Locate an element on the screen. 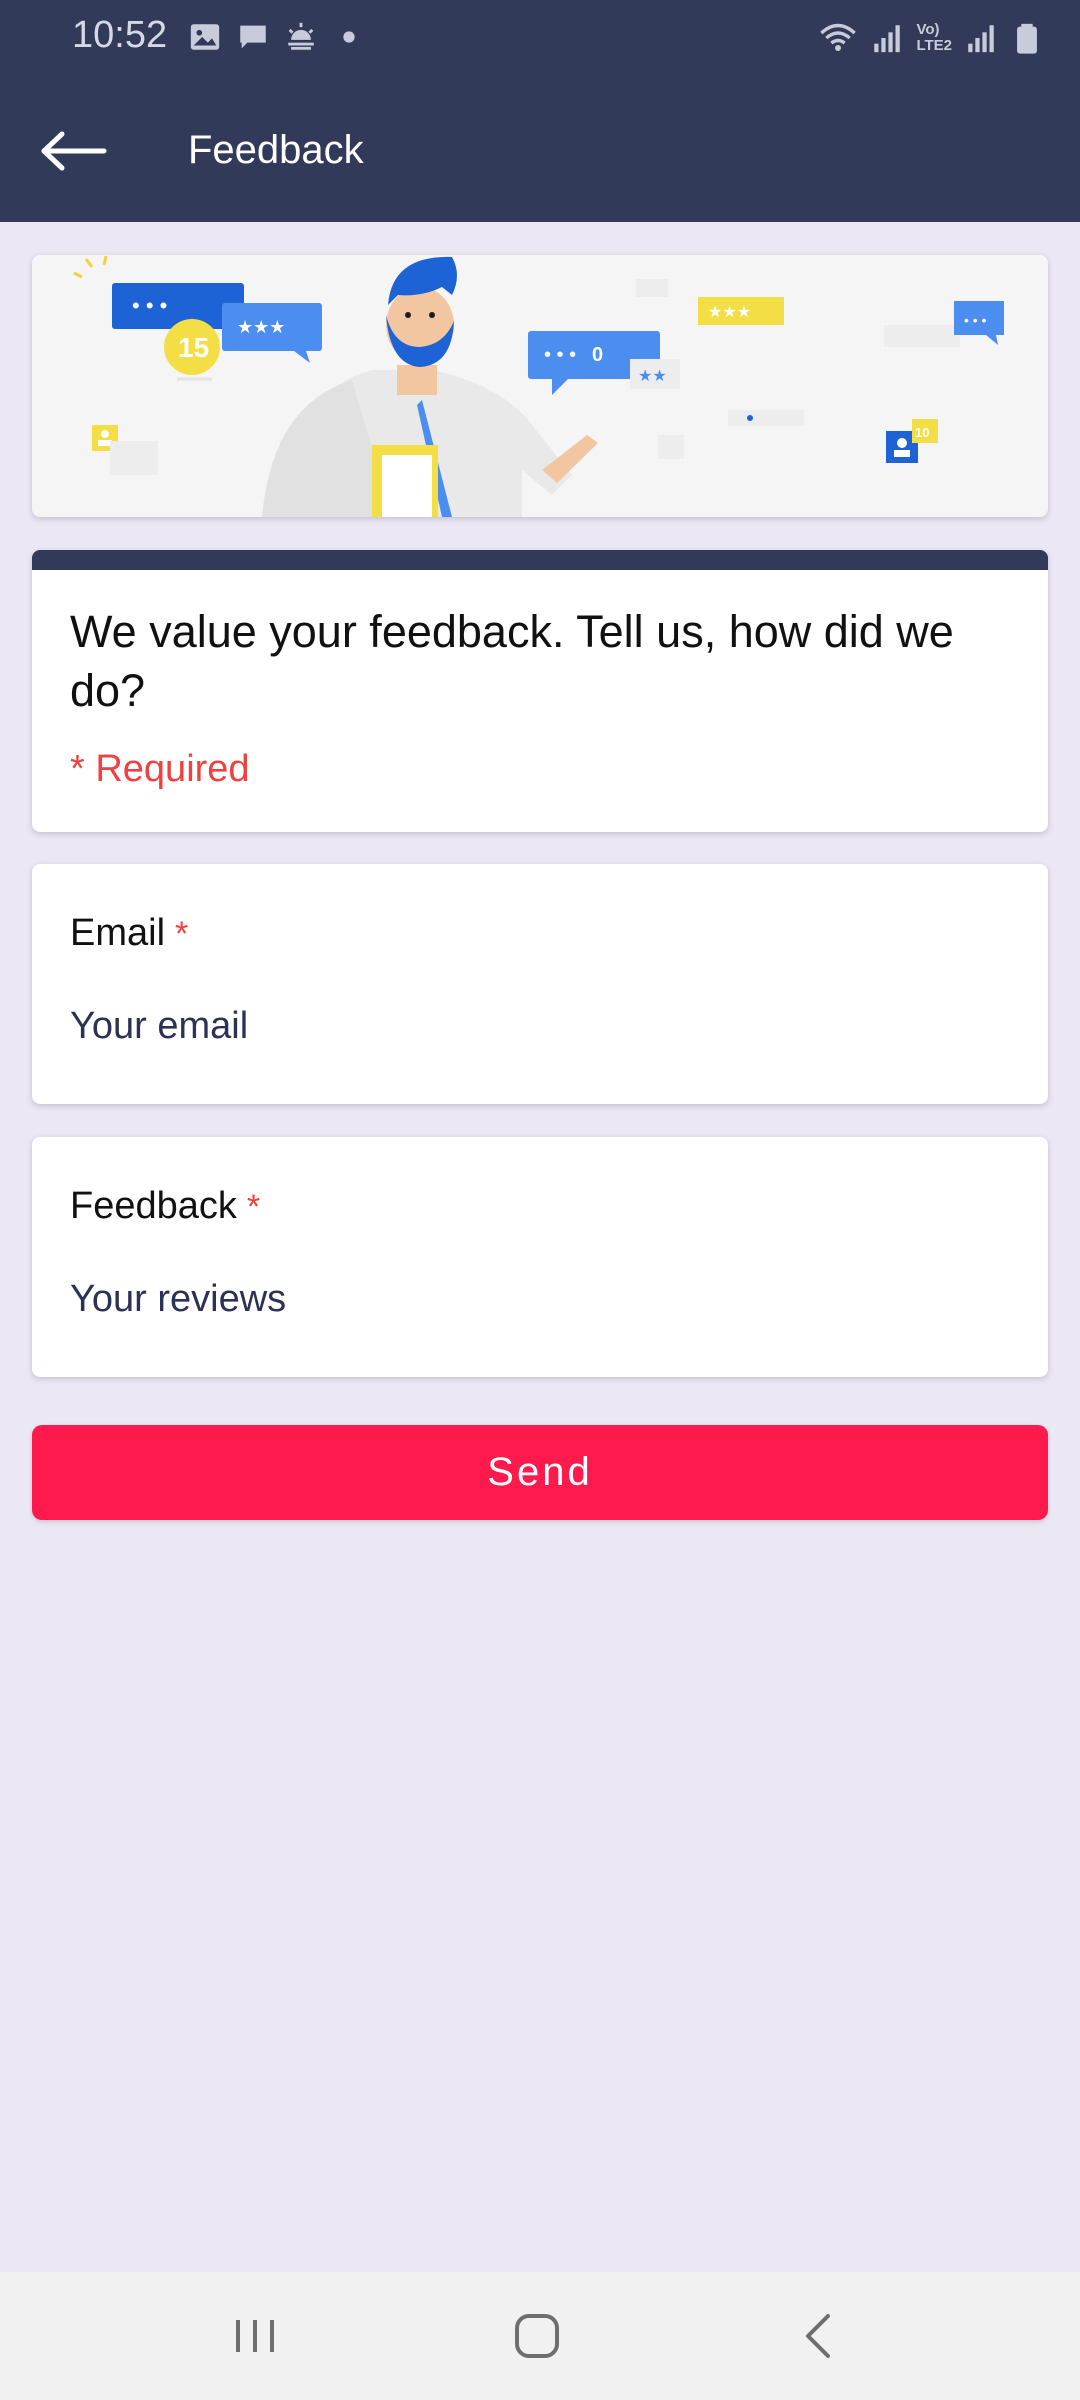  feedback-illustration: • • • ★★★ 15 • • • 0 ★★ ★★★ • • • 10 is located at coordinates (538, 386).